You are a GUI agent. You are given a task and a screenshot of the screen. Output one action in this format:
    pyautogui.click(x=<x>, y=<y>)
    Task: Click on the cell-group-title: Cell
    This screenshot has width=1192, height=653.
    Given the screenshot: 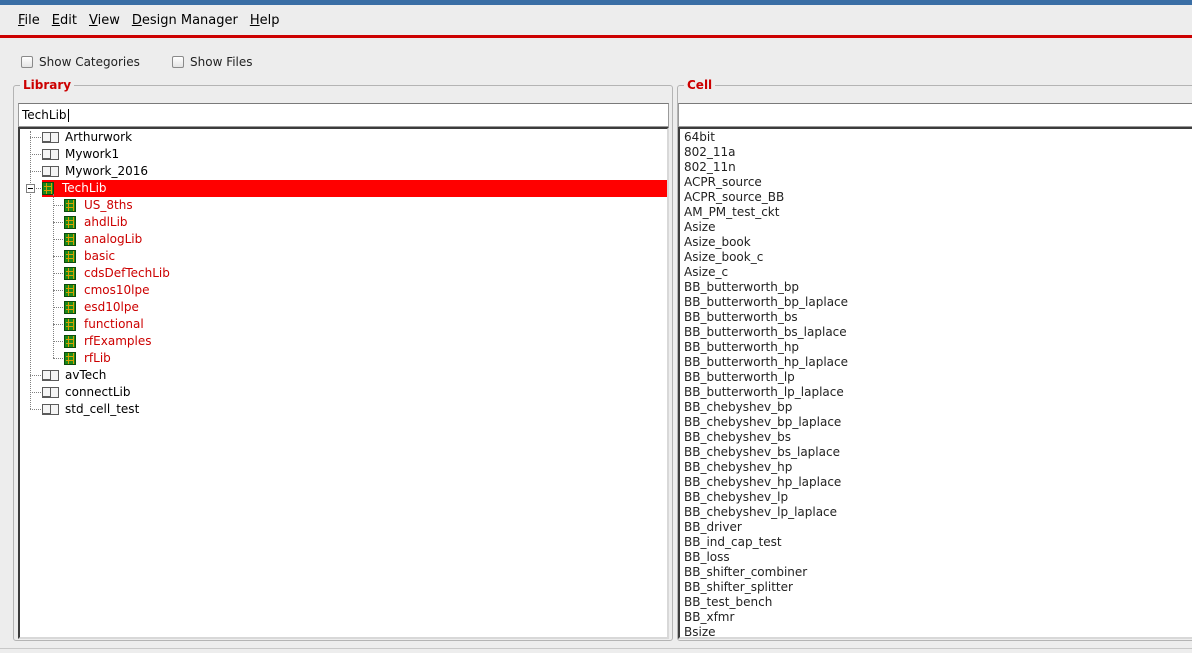 What is the action you would take?
    pyautogui.click(x=700, y=85)
    